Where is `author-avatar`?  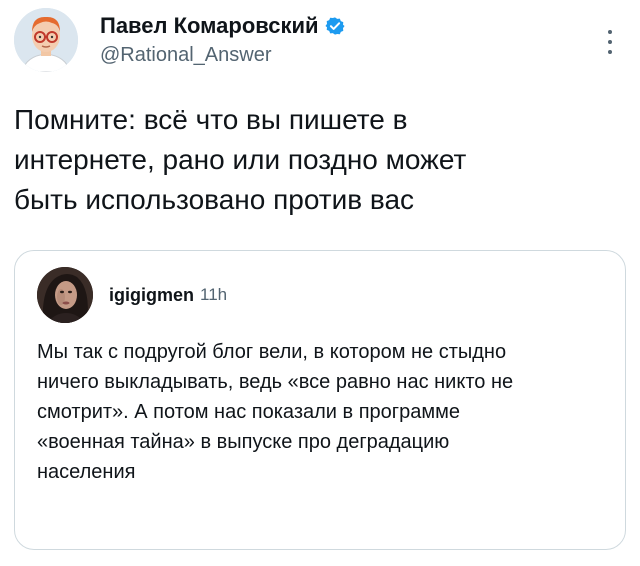
author-avatar is located at coordinates (46, 40).